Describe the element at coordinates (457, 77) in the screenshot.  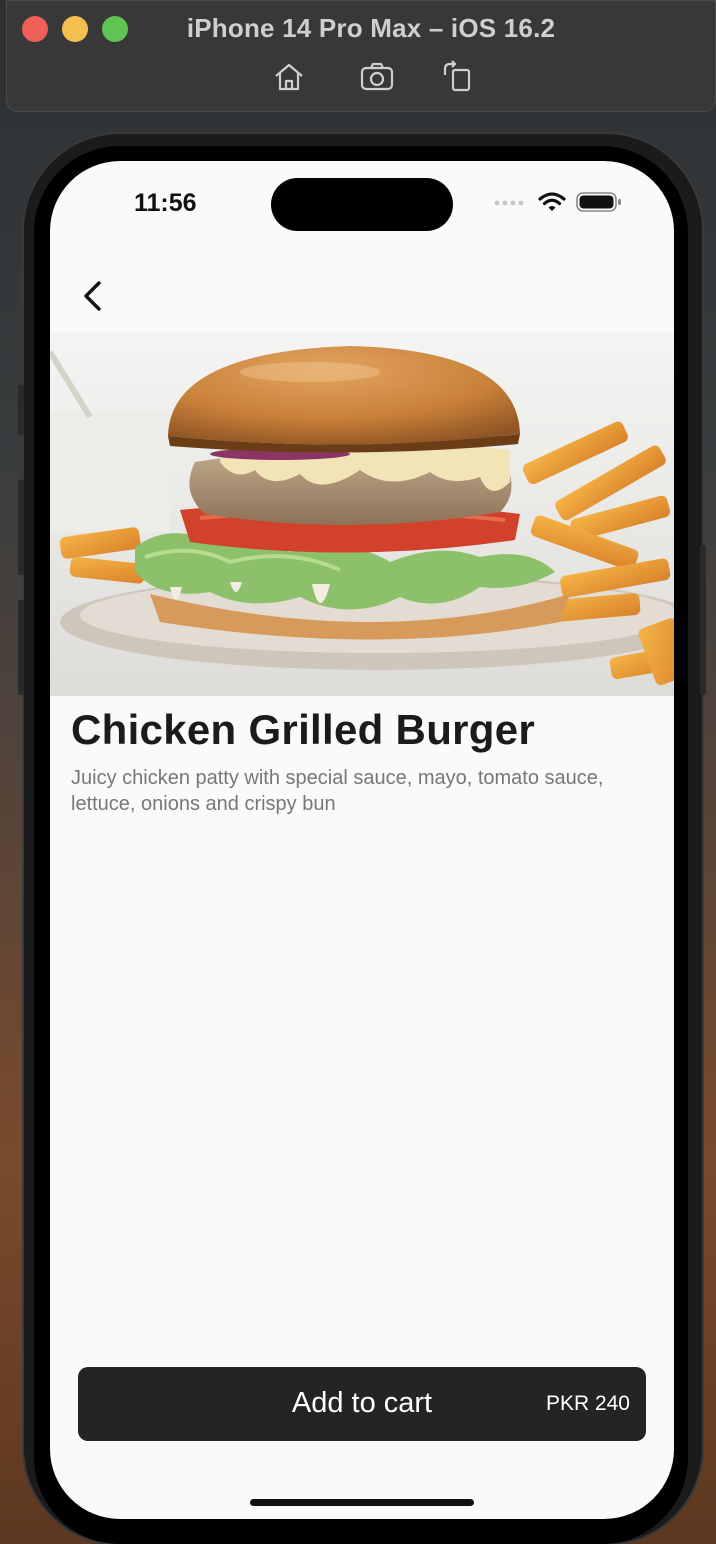
I see `rotate-icon` at that location.